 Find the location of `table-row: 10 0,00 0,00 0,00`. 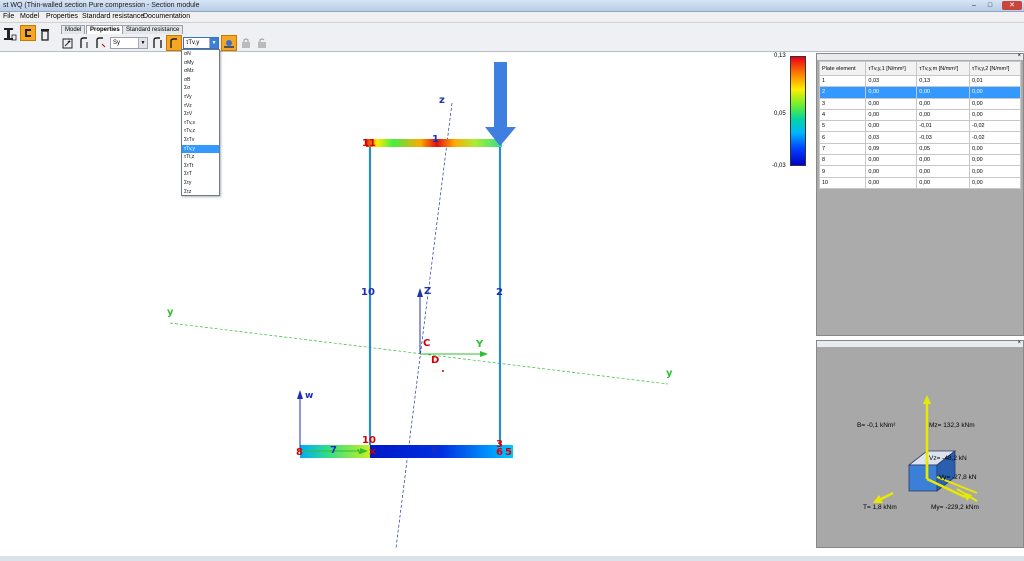

table-row: 10 0,00 0,00 0,00 is located at coordinates (919, 182).